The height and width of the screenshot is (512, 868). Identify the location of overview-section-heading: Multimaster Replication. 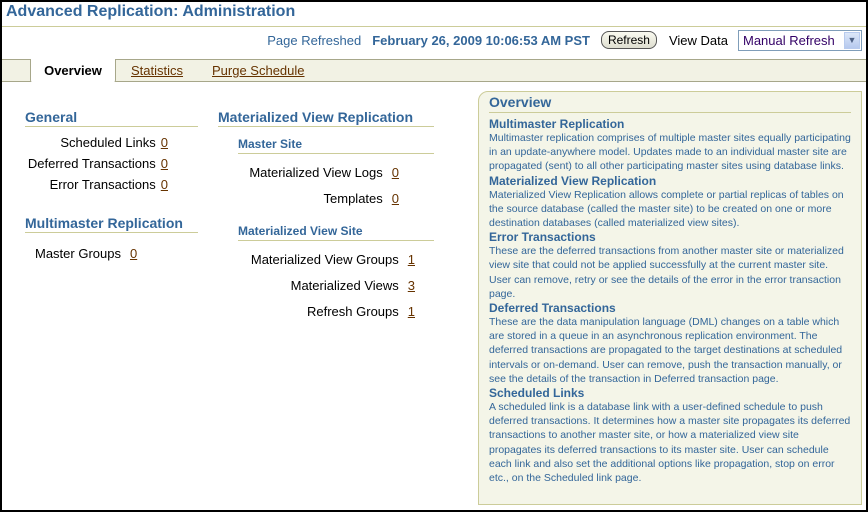
(557, 124).